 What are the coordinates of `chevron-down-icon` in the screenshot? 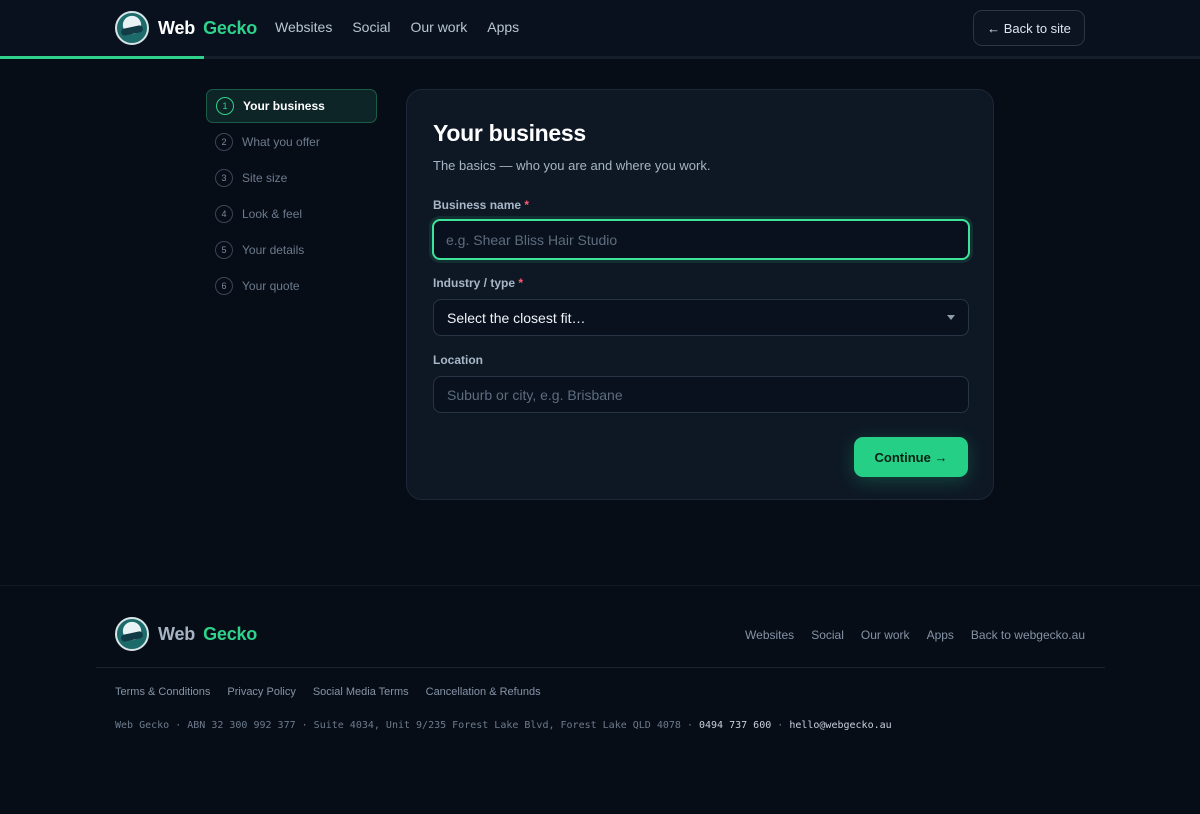 It's located at (951, 317).